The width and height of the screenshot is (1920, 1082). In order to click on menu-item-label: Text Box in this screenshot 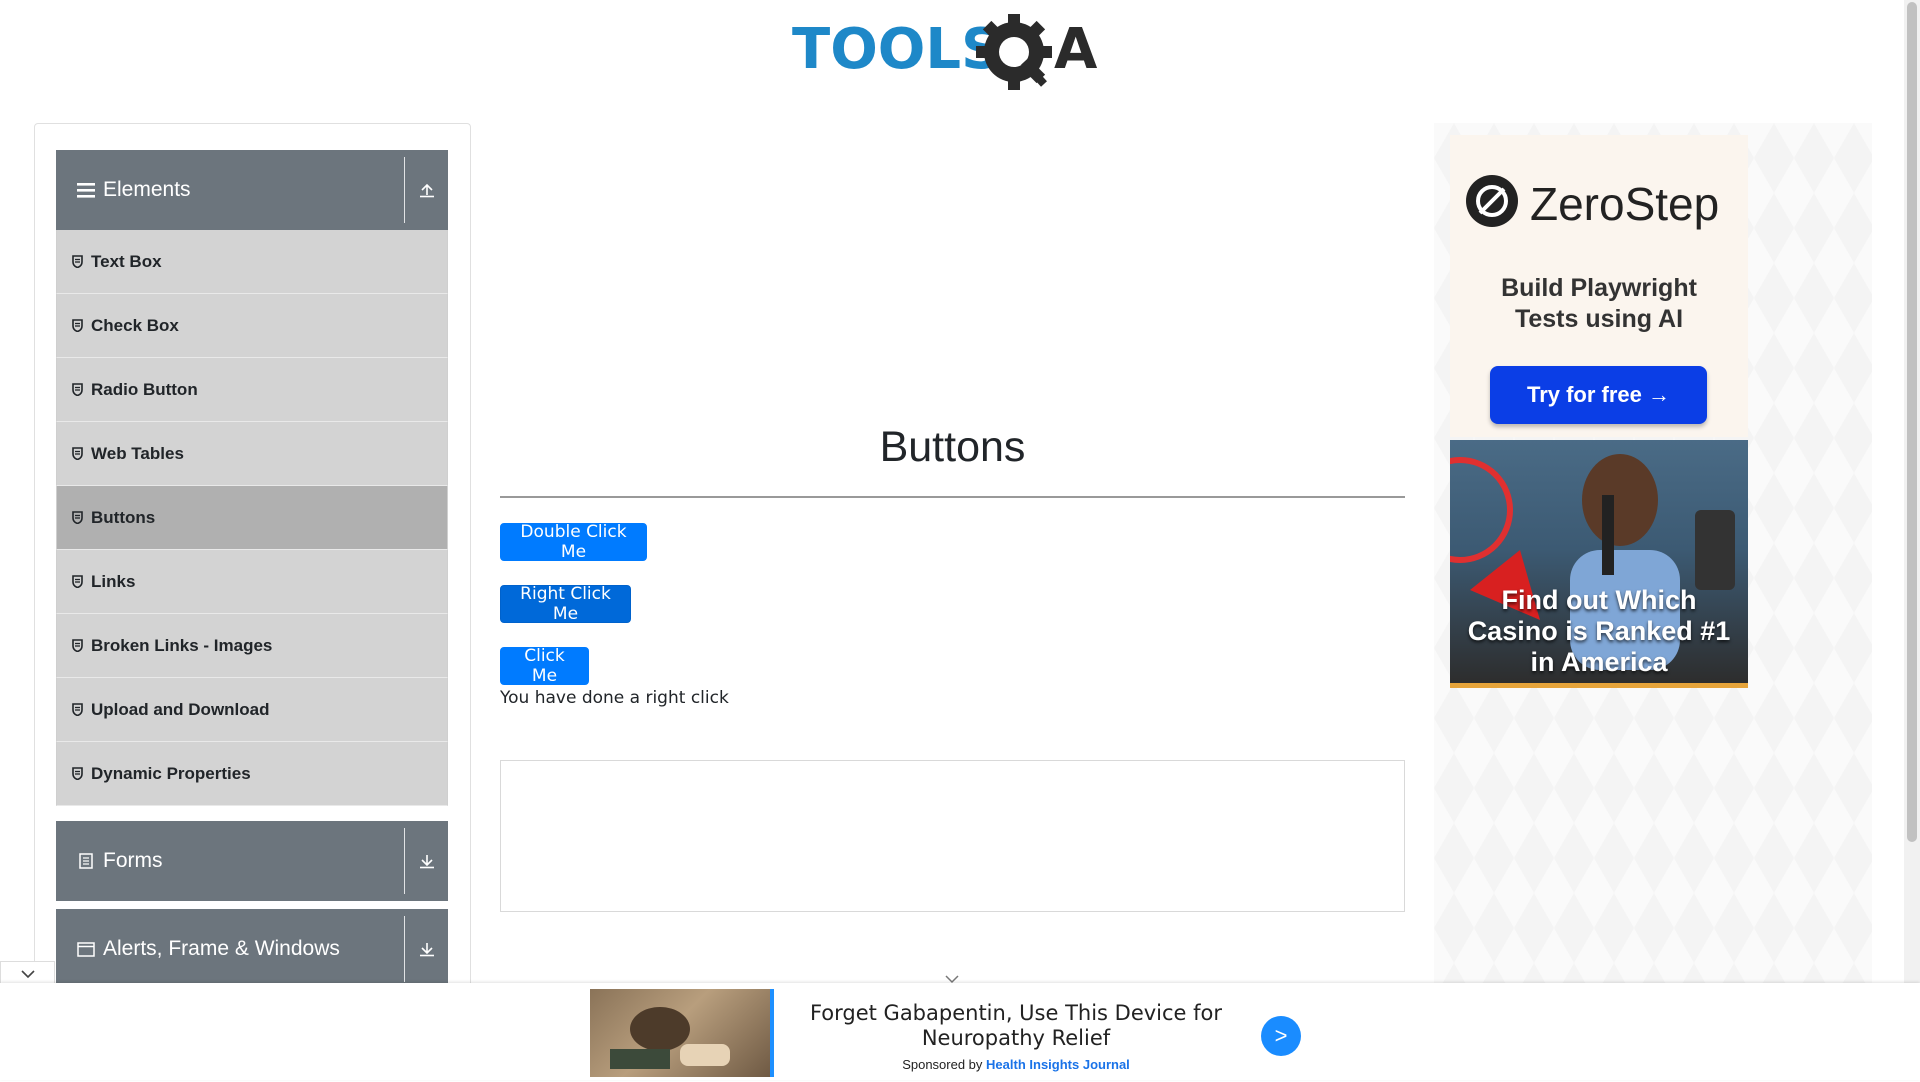, I will do `click(126, 261)`.